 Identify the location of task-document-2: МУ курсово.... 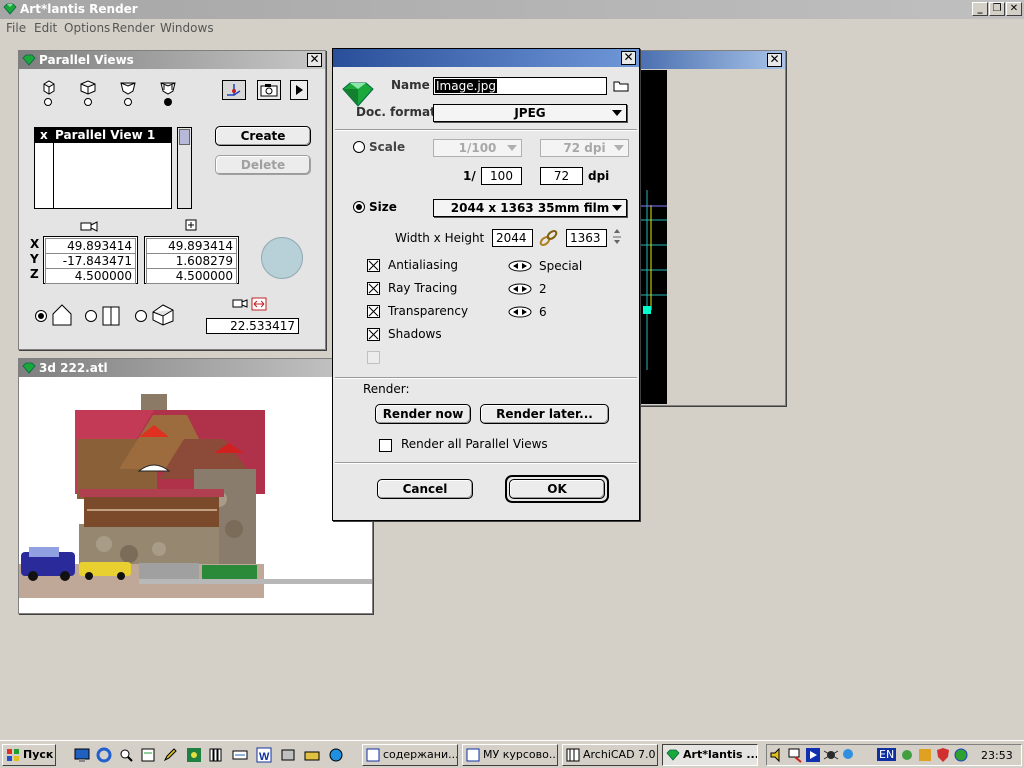
(510, 755).